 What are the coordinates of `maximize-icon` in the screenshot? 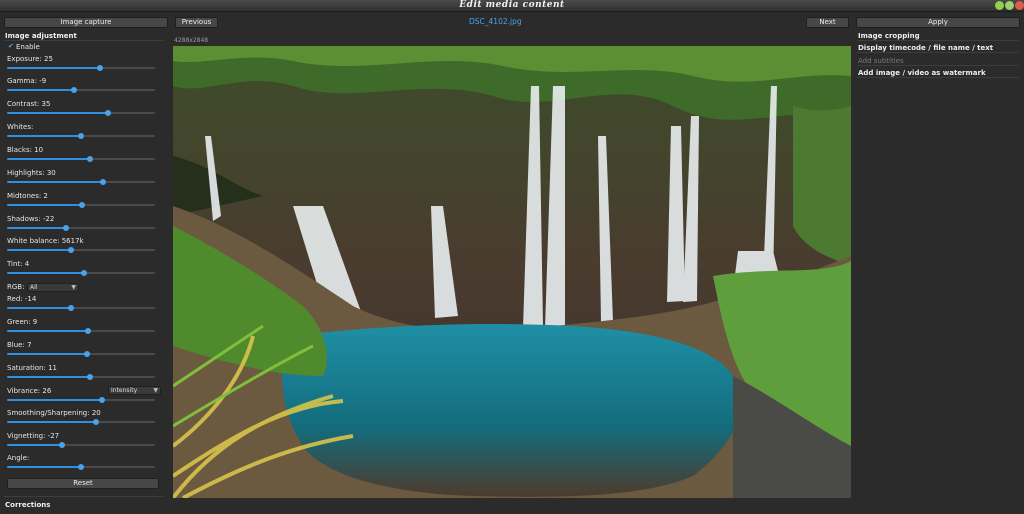 It's located at (1009, 5).